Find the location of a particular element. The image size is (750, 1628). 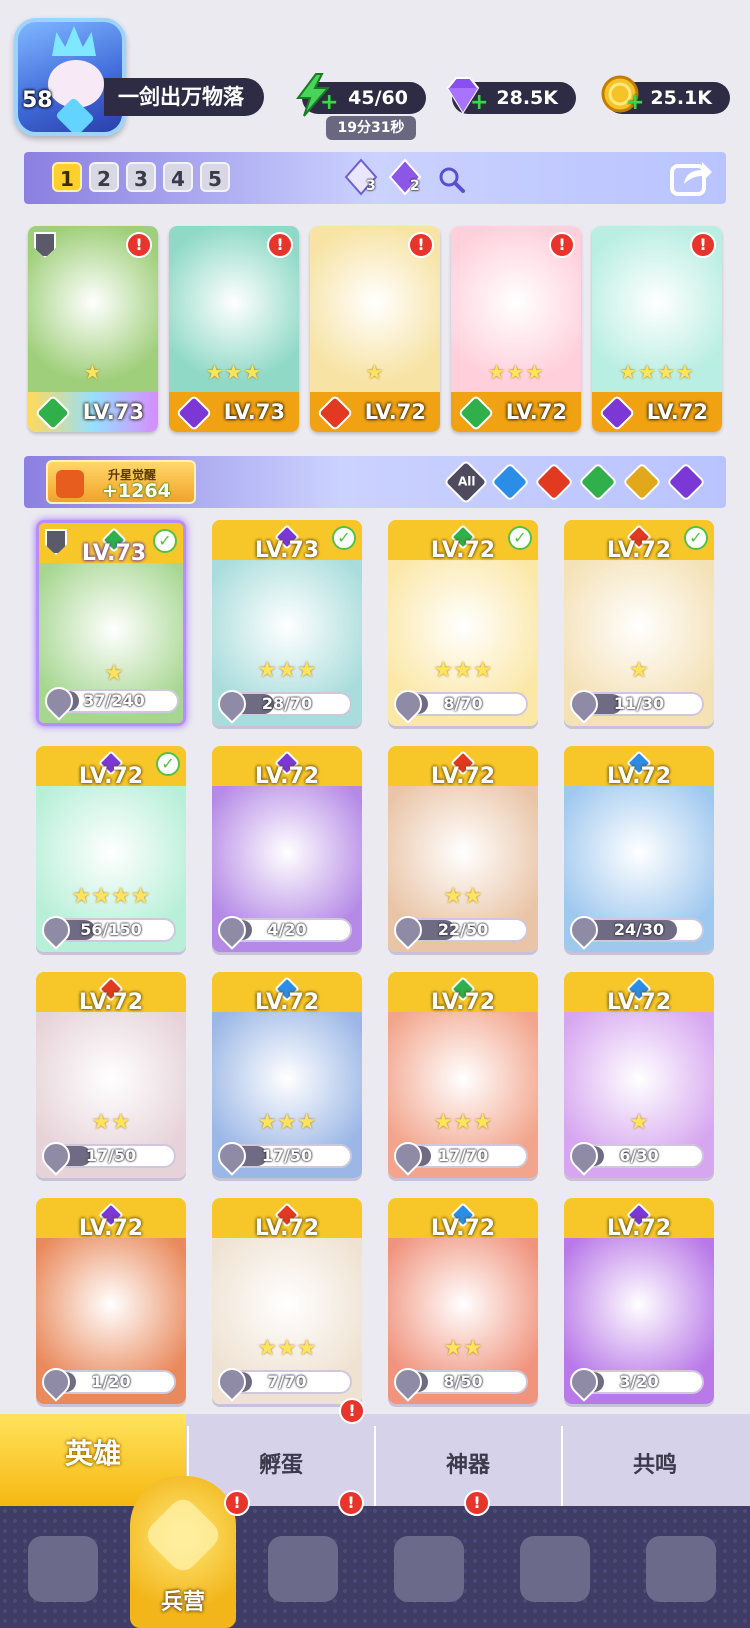

hero-card: LV.72 24/30 is located at coordinates (639, 849).